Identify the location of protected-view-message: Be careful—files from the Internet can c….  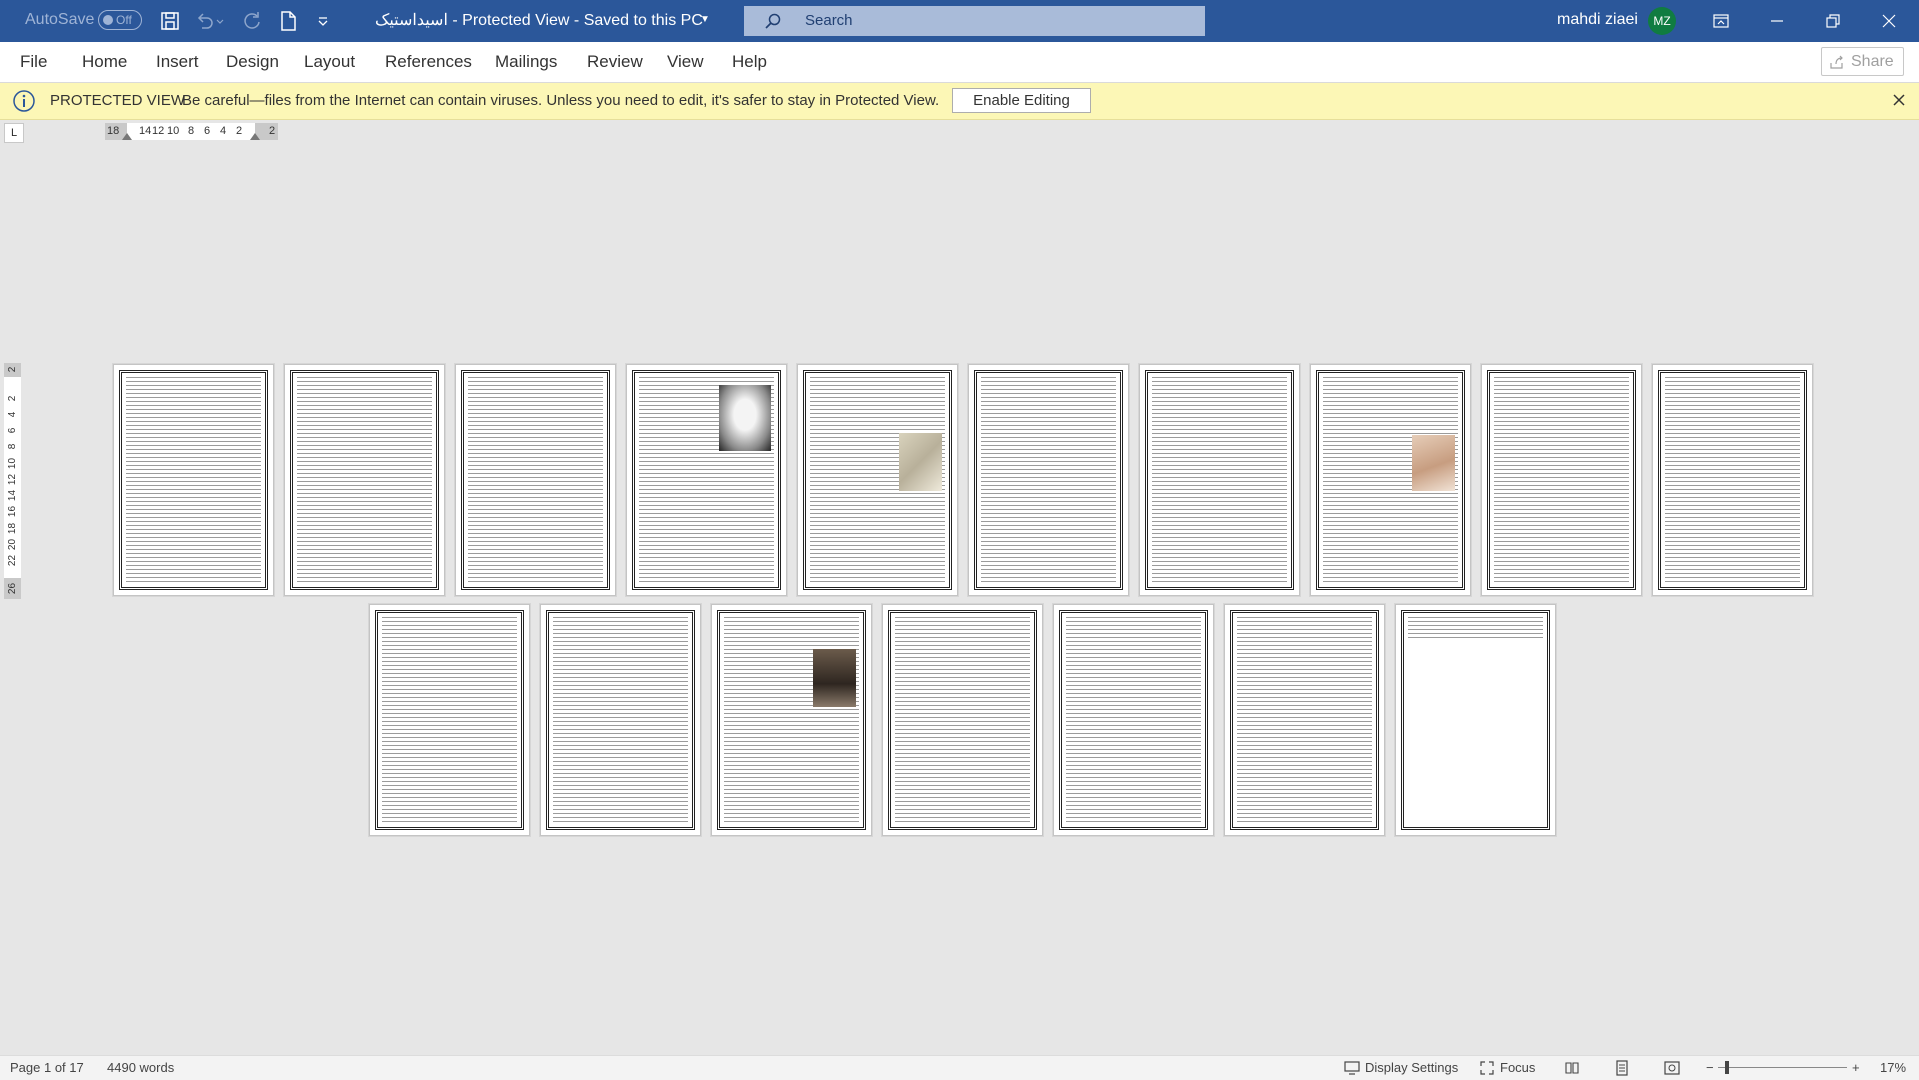
(561, 100).